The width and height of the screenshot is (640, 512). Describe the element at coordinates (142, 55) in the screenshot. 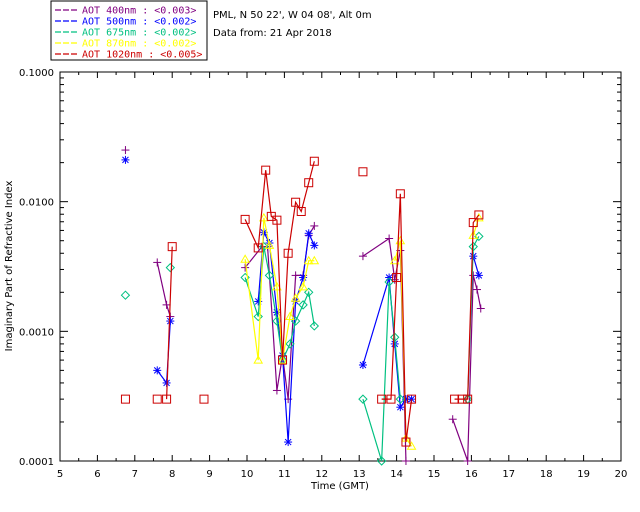

I see `legend-entry: AOT 1020nm : <0.005>` at that location.